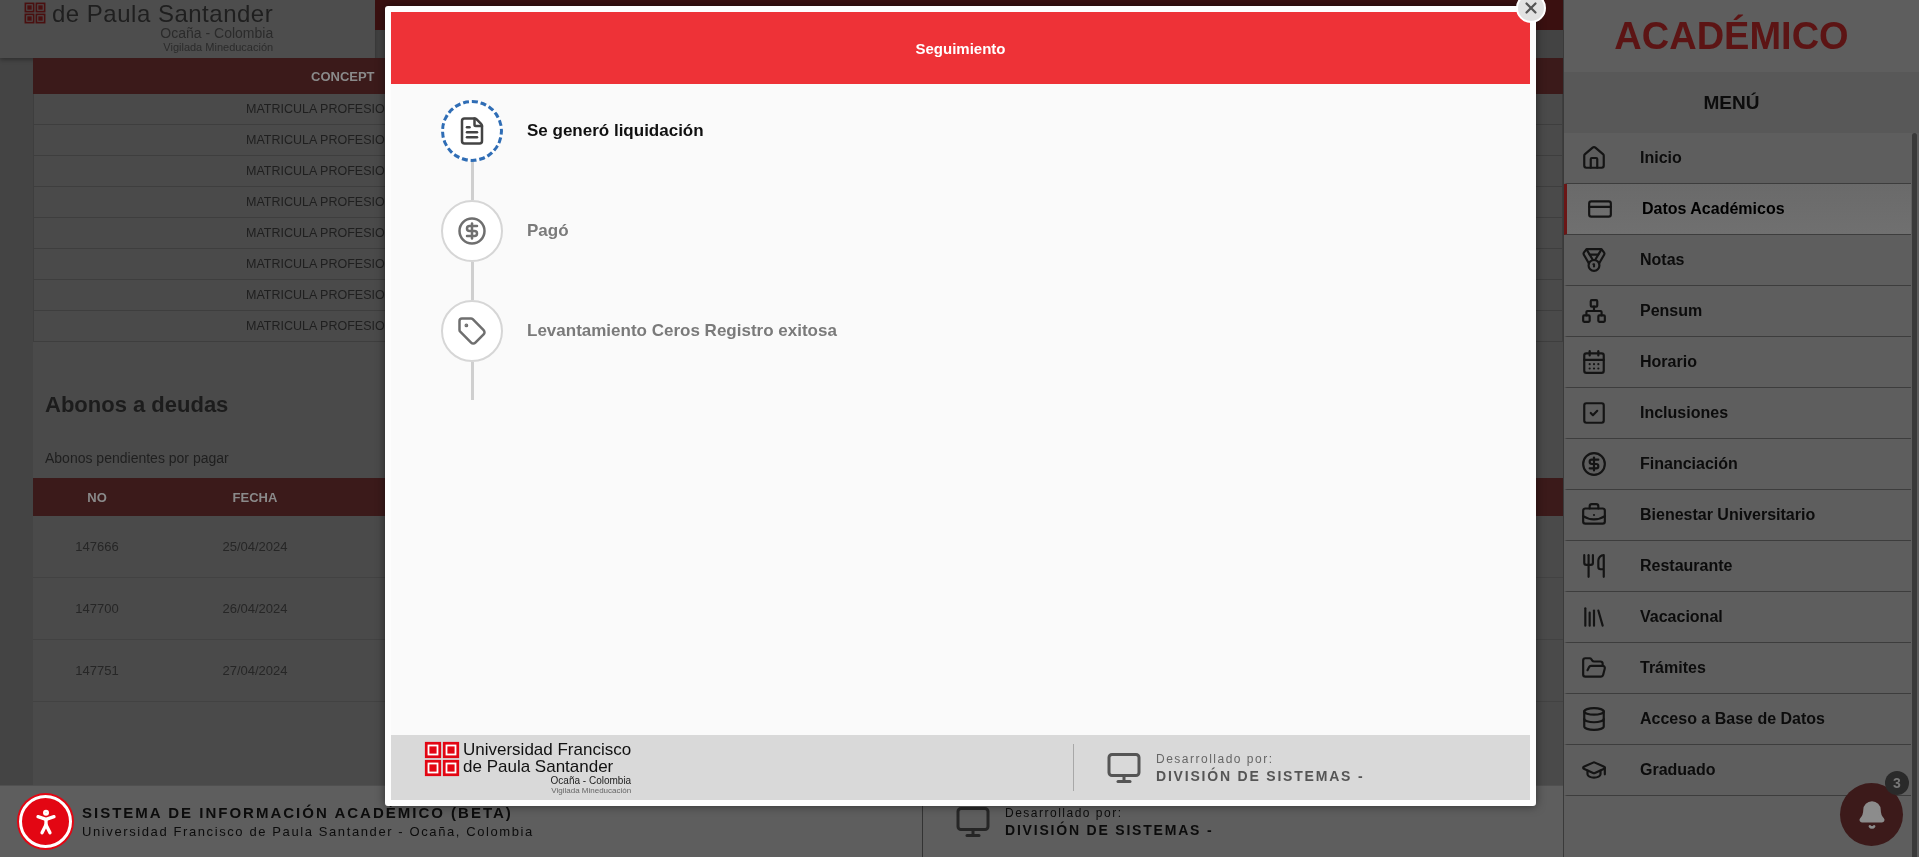 This screenshot has height=857, width=1919. I want to click on checkbox-icon, so click(1594, 413).